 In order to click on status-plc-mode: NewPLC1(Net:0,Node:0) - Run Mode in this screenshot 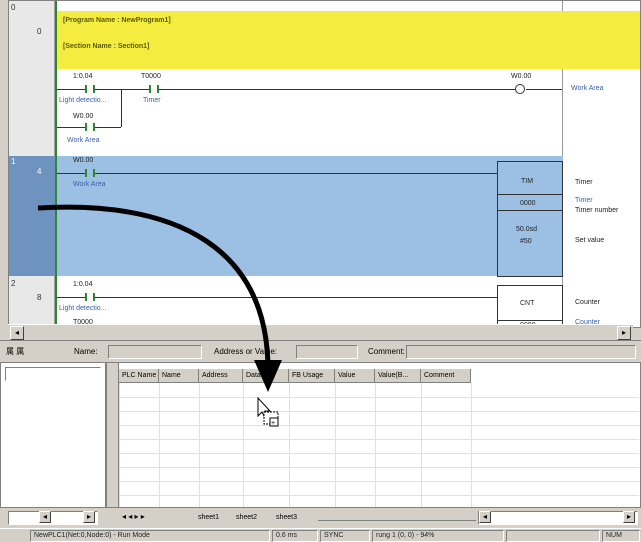, I will do `click(150, 536)`.